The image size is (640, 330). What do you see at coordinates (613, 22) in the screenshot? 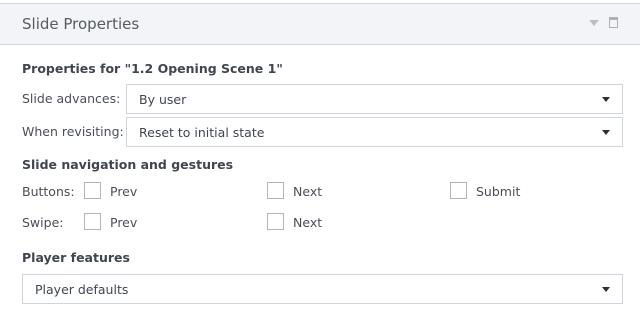
I see `window-restore-icon` at bounding box center [613, 22].